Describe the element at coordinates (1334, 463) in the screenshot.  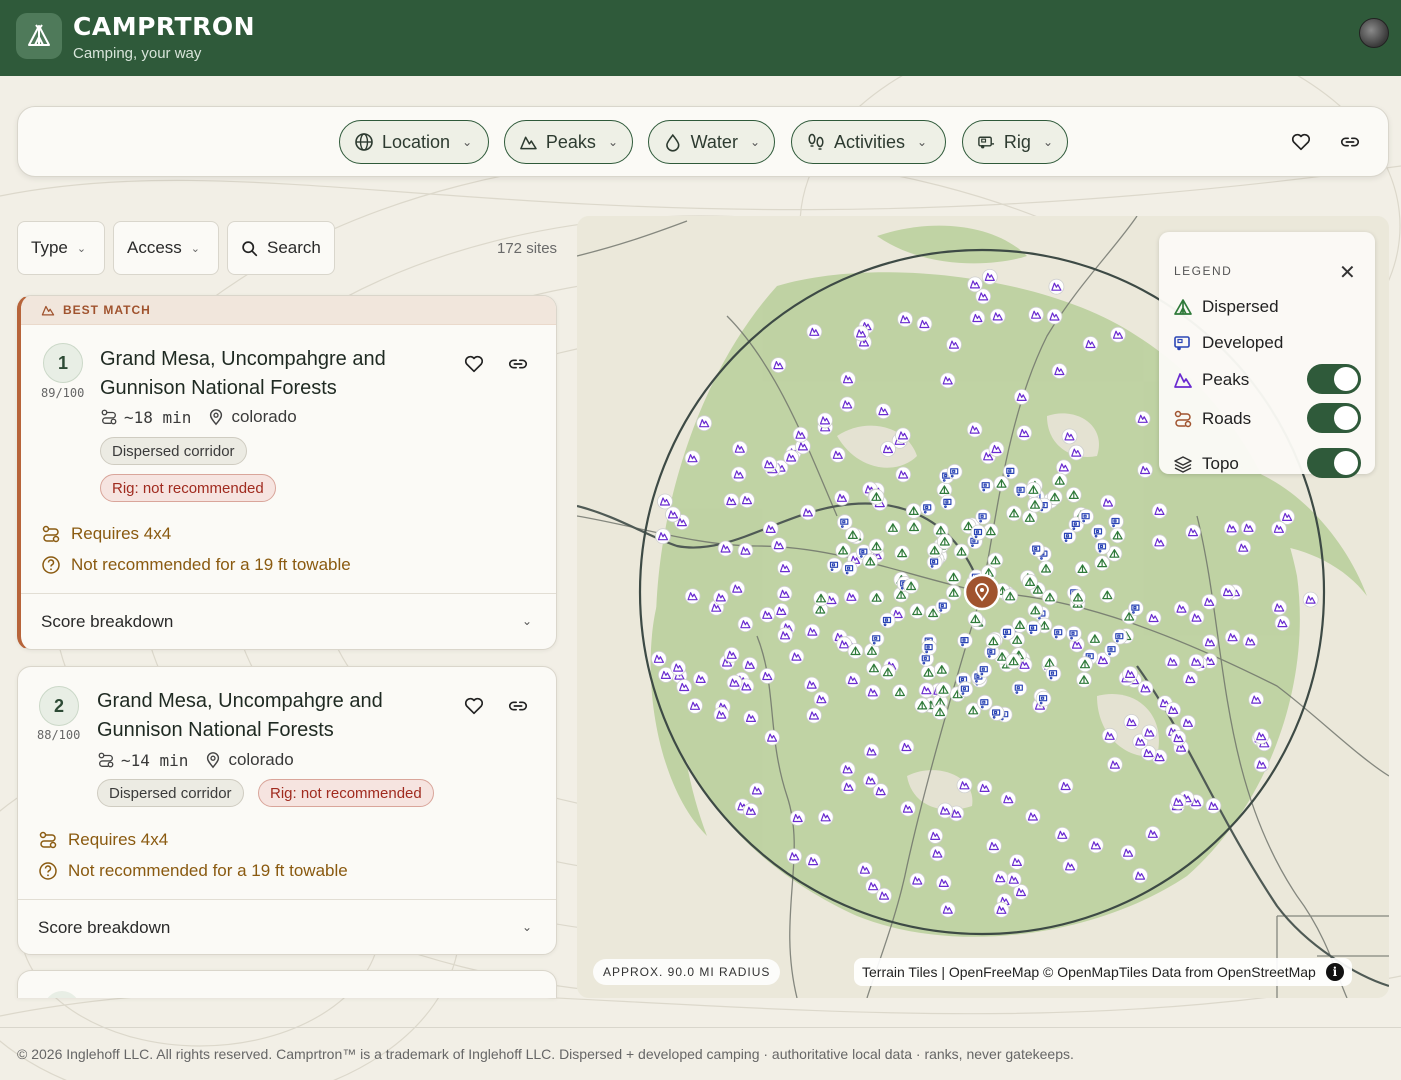
I see `topo-toggle` at that location.